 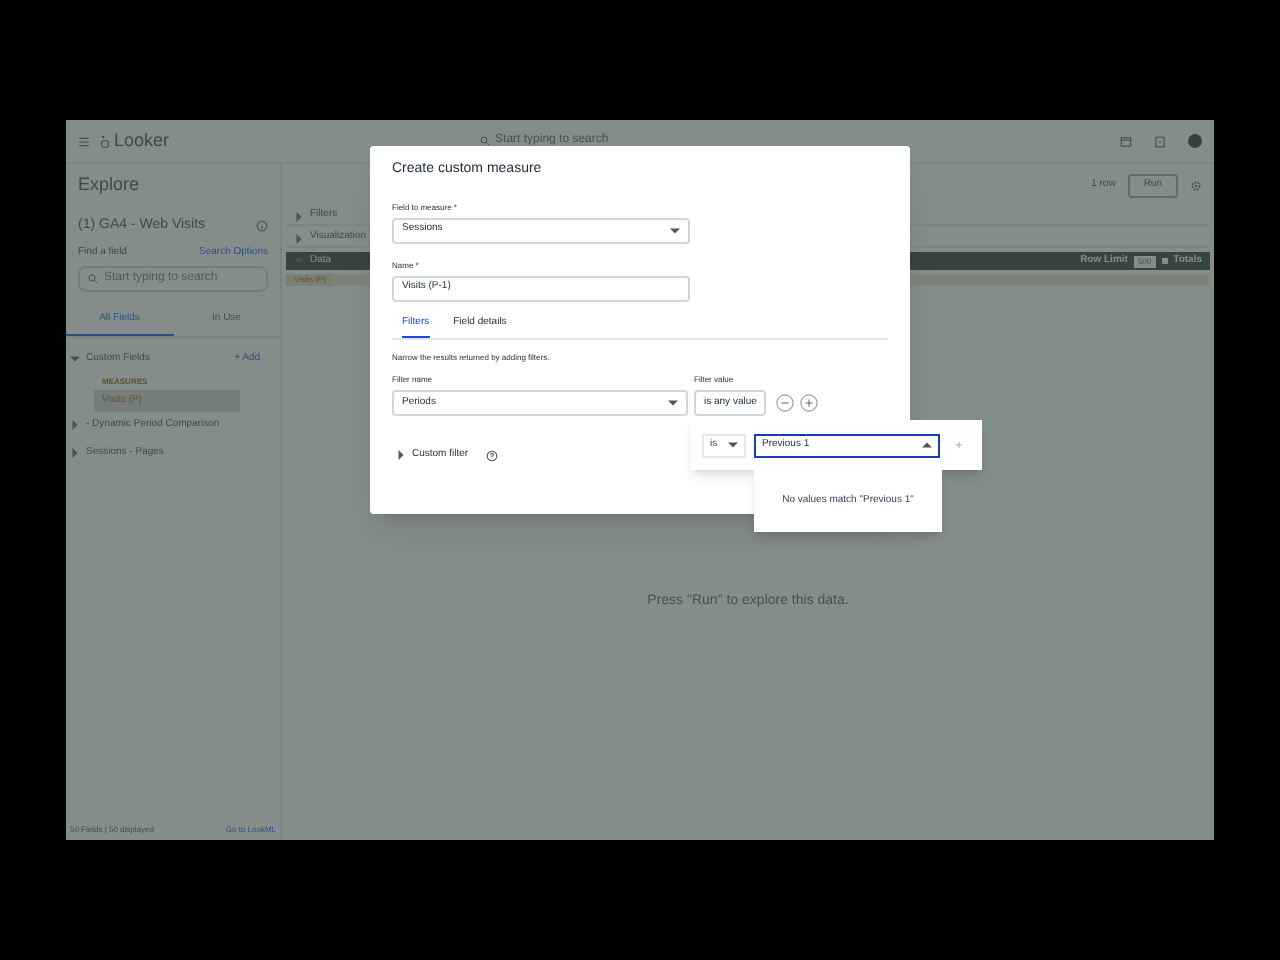 What do you see at coordinates (1196, 186) in the screenshot?
I see `gear-icon` at bounding box center [1196, 186].